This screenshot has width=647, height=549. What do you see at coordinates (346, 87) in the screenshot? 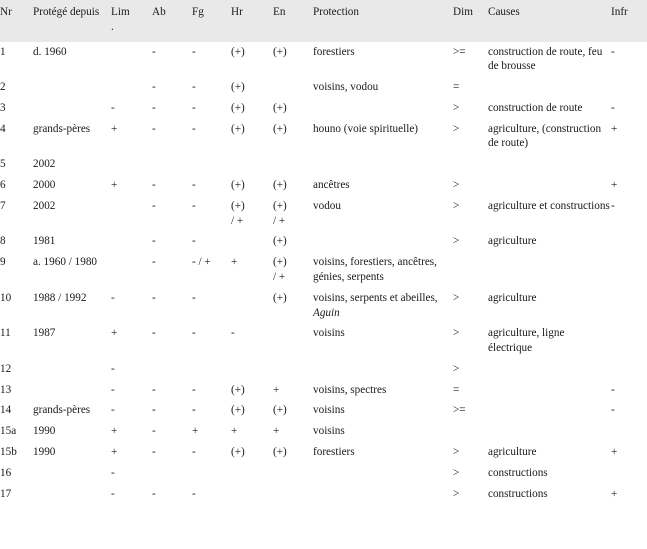
I see `cell-text: voisins, vodou` at bounding box center [346, 87].